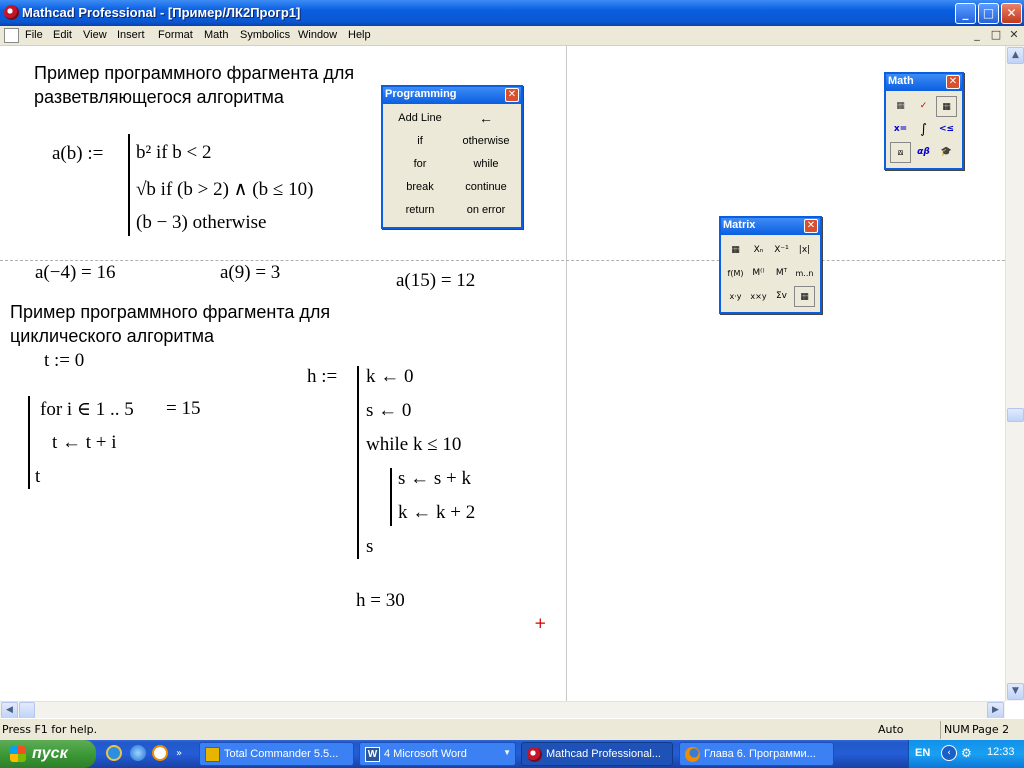 The image size is (1024, 768). I want to click on menu-symbolics: Symbolics, so click(265, 35).